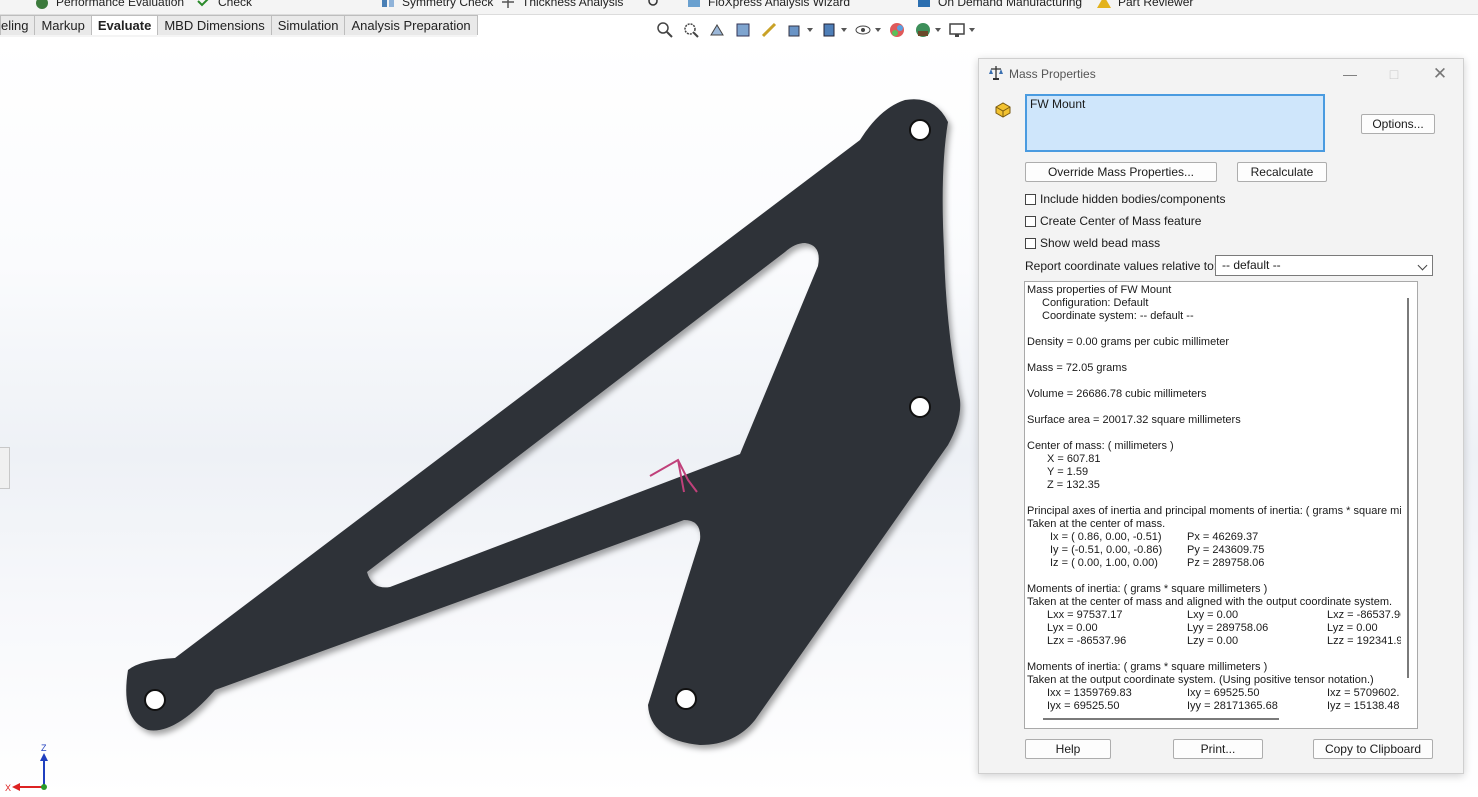 This screenshot has width=1478, height=797. I want to click on check-icon, so click(204, 4).